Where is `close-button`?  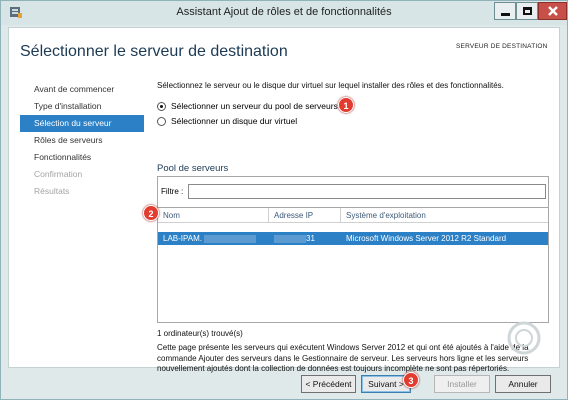 close-button is located at coordinates (552, 11).